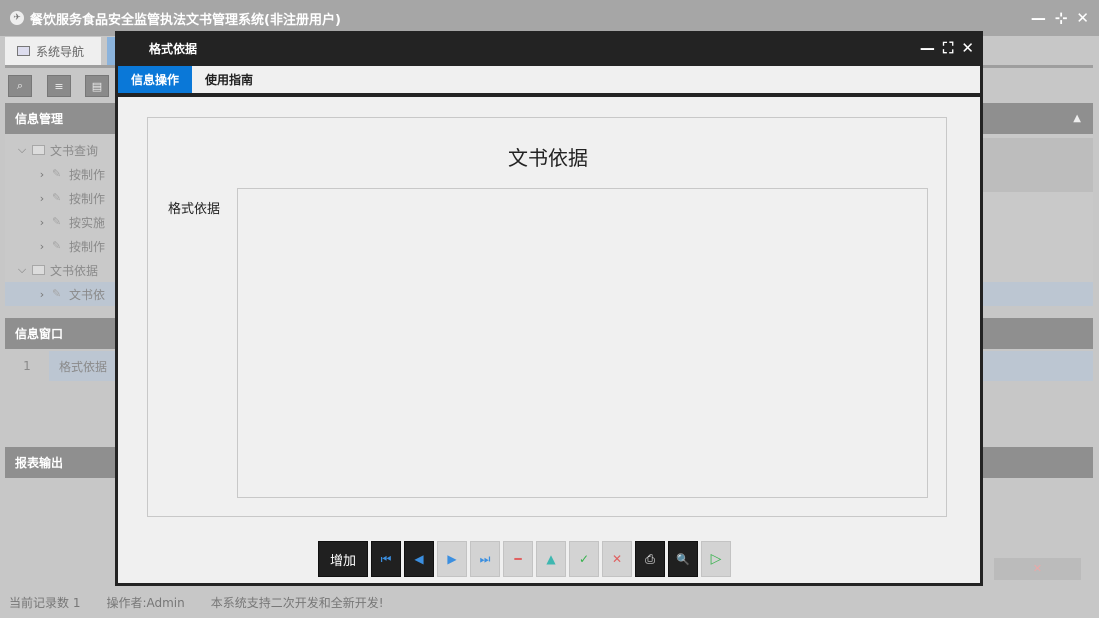  What do you see at coordinates (23, 51) in the screenshot?
I see `monitor-icon` at bounding box center [23, 51].